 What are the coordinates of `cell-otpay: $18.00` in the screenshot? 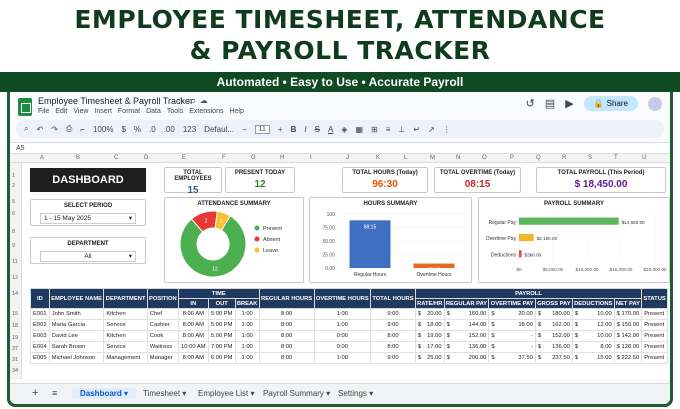 It's located at (512, 325).